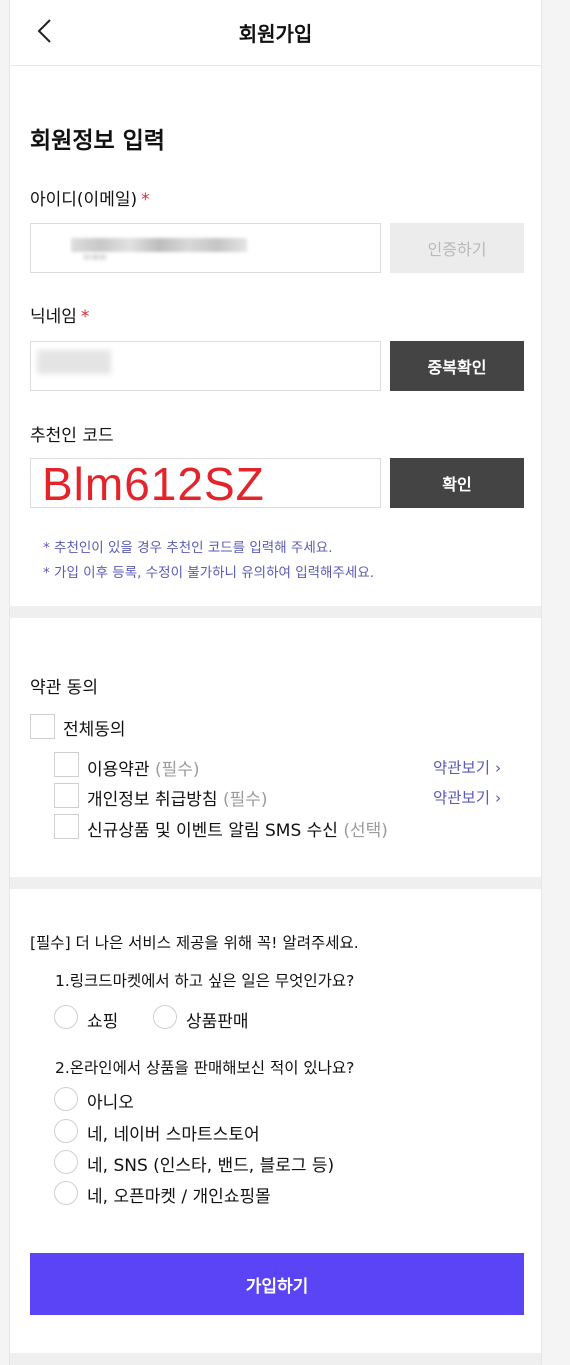 The image size is (570, 1365). I want to click on radio-no-label: 아니오, so click(110, 1103).